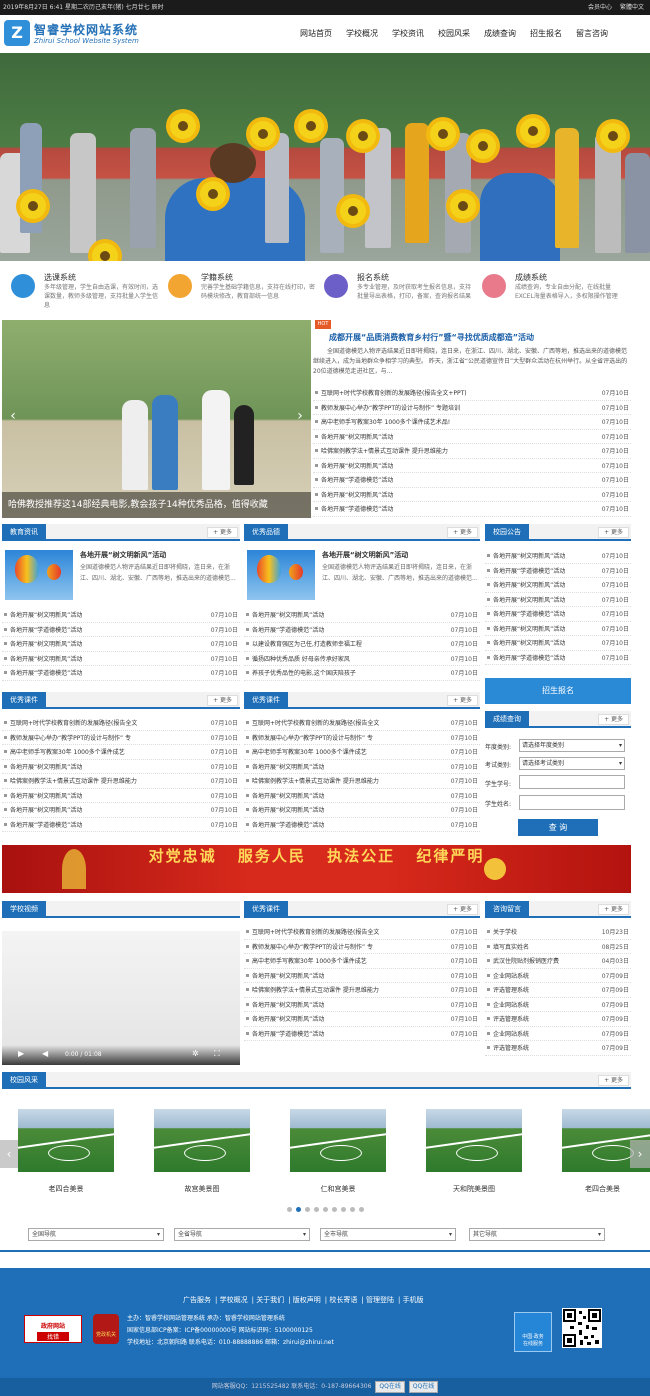  I want to click on city-nav-select: 全市导航, so click(388, 1234).